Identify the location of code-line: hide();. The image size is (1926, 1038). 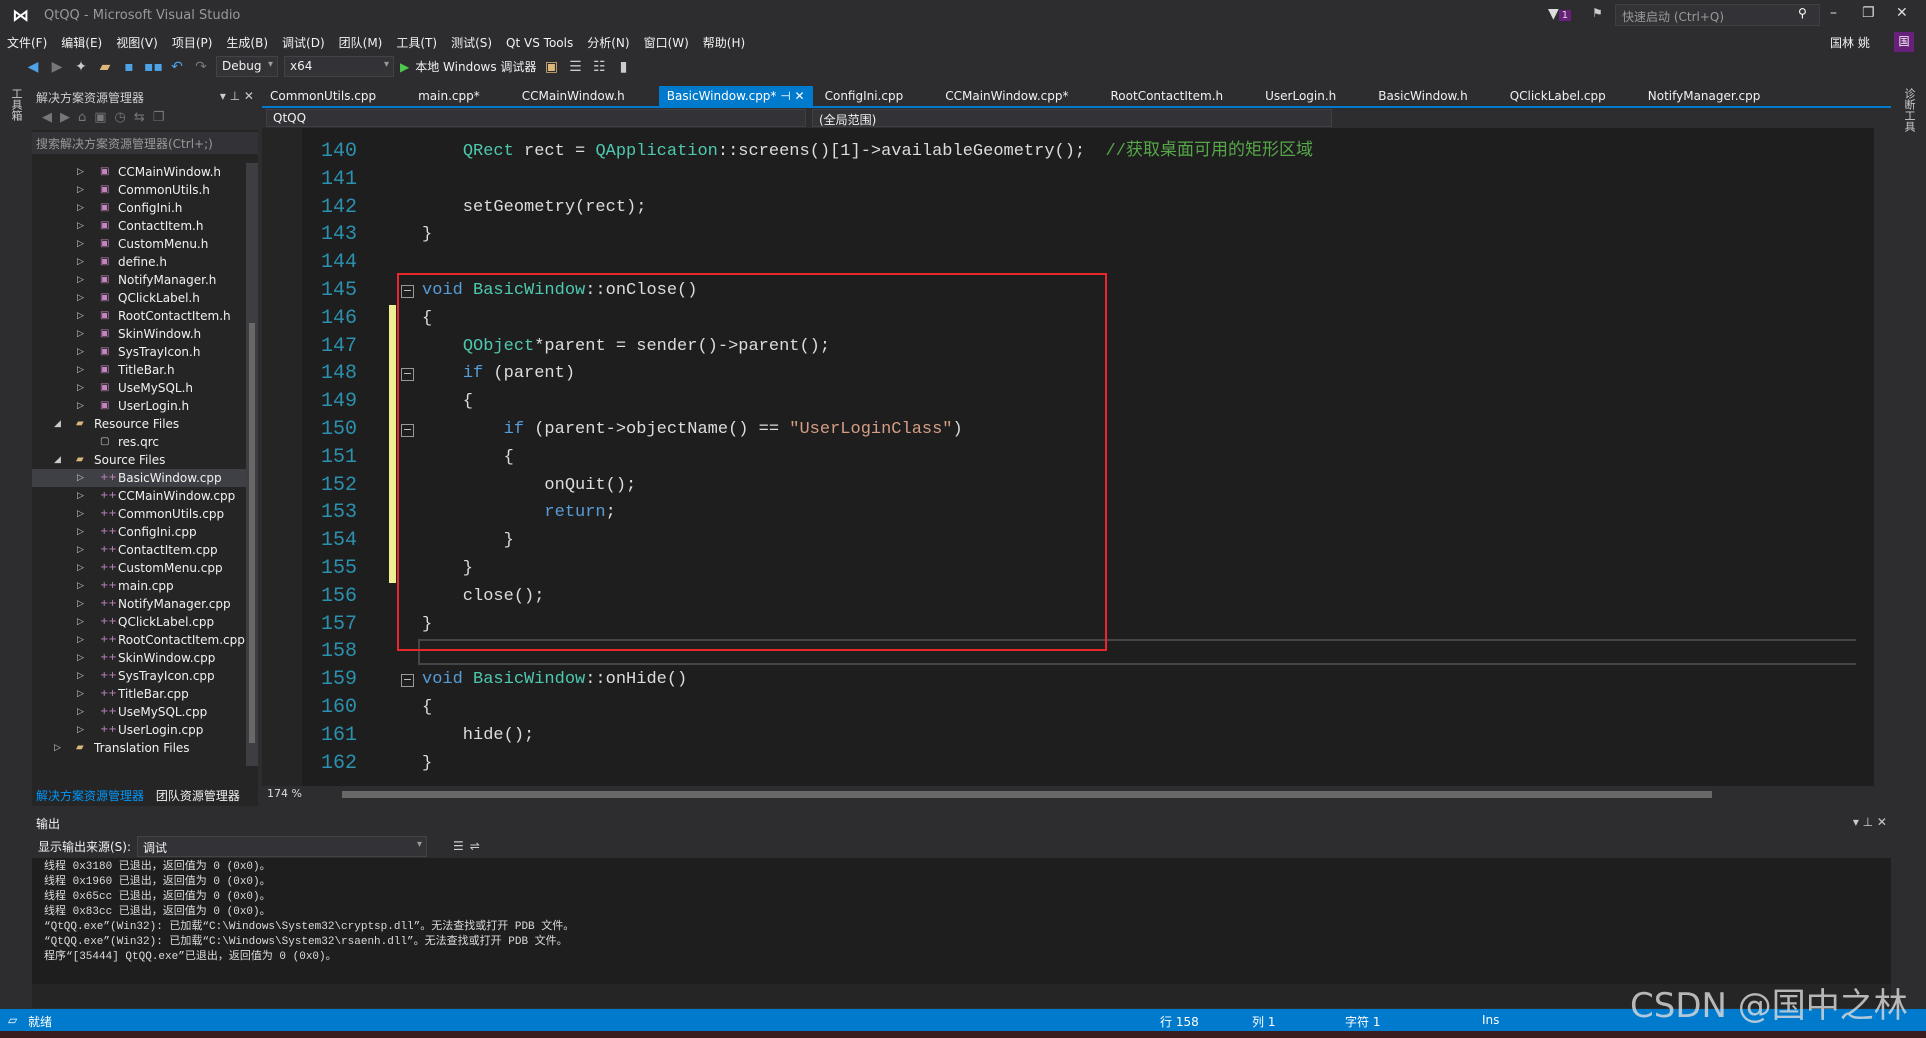
(478, 736).